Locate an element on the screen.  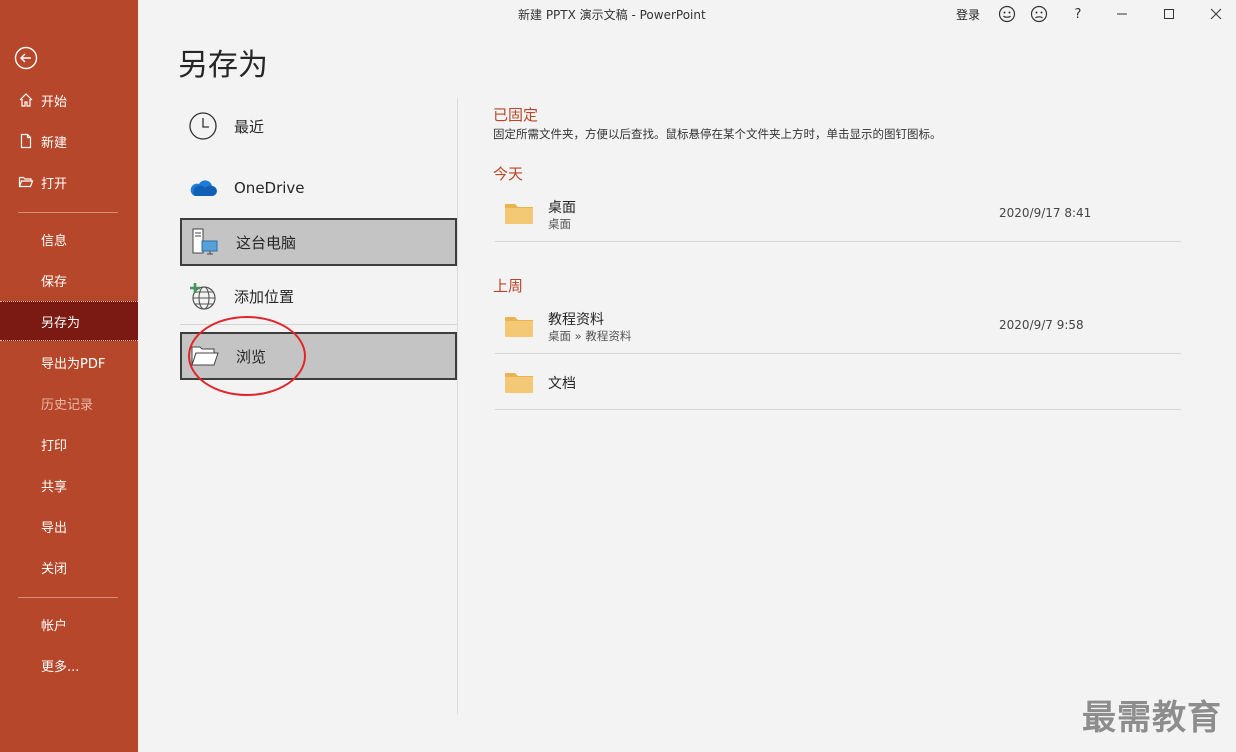
last-week-heading: 上周 is located at coordinates (508, 286).